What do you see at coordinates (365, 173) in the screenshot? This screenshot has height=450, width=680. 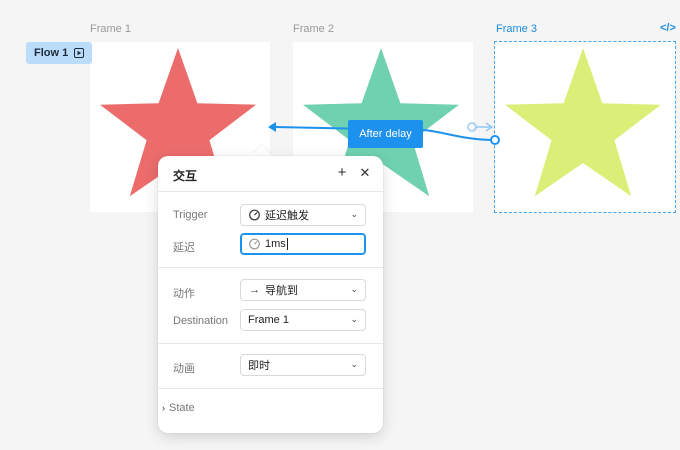 I see `close-icon: ✕` at bounding box center [365, 173].